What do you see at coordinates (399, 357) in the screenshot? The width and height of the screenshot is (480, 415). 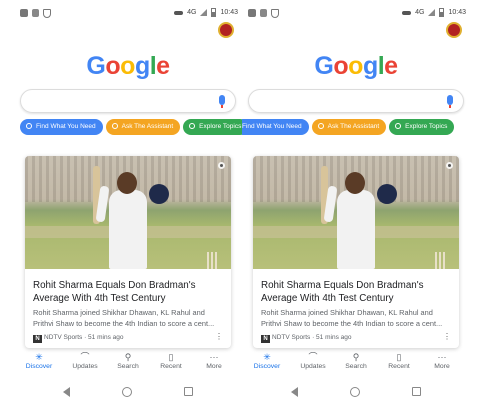 I see `recent-icon: ▯` at bounding box center [399, 357].